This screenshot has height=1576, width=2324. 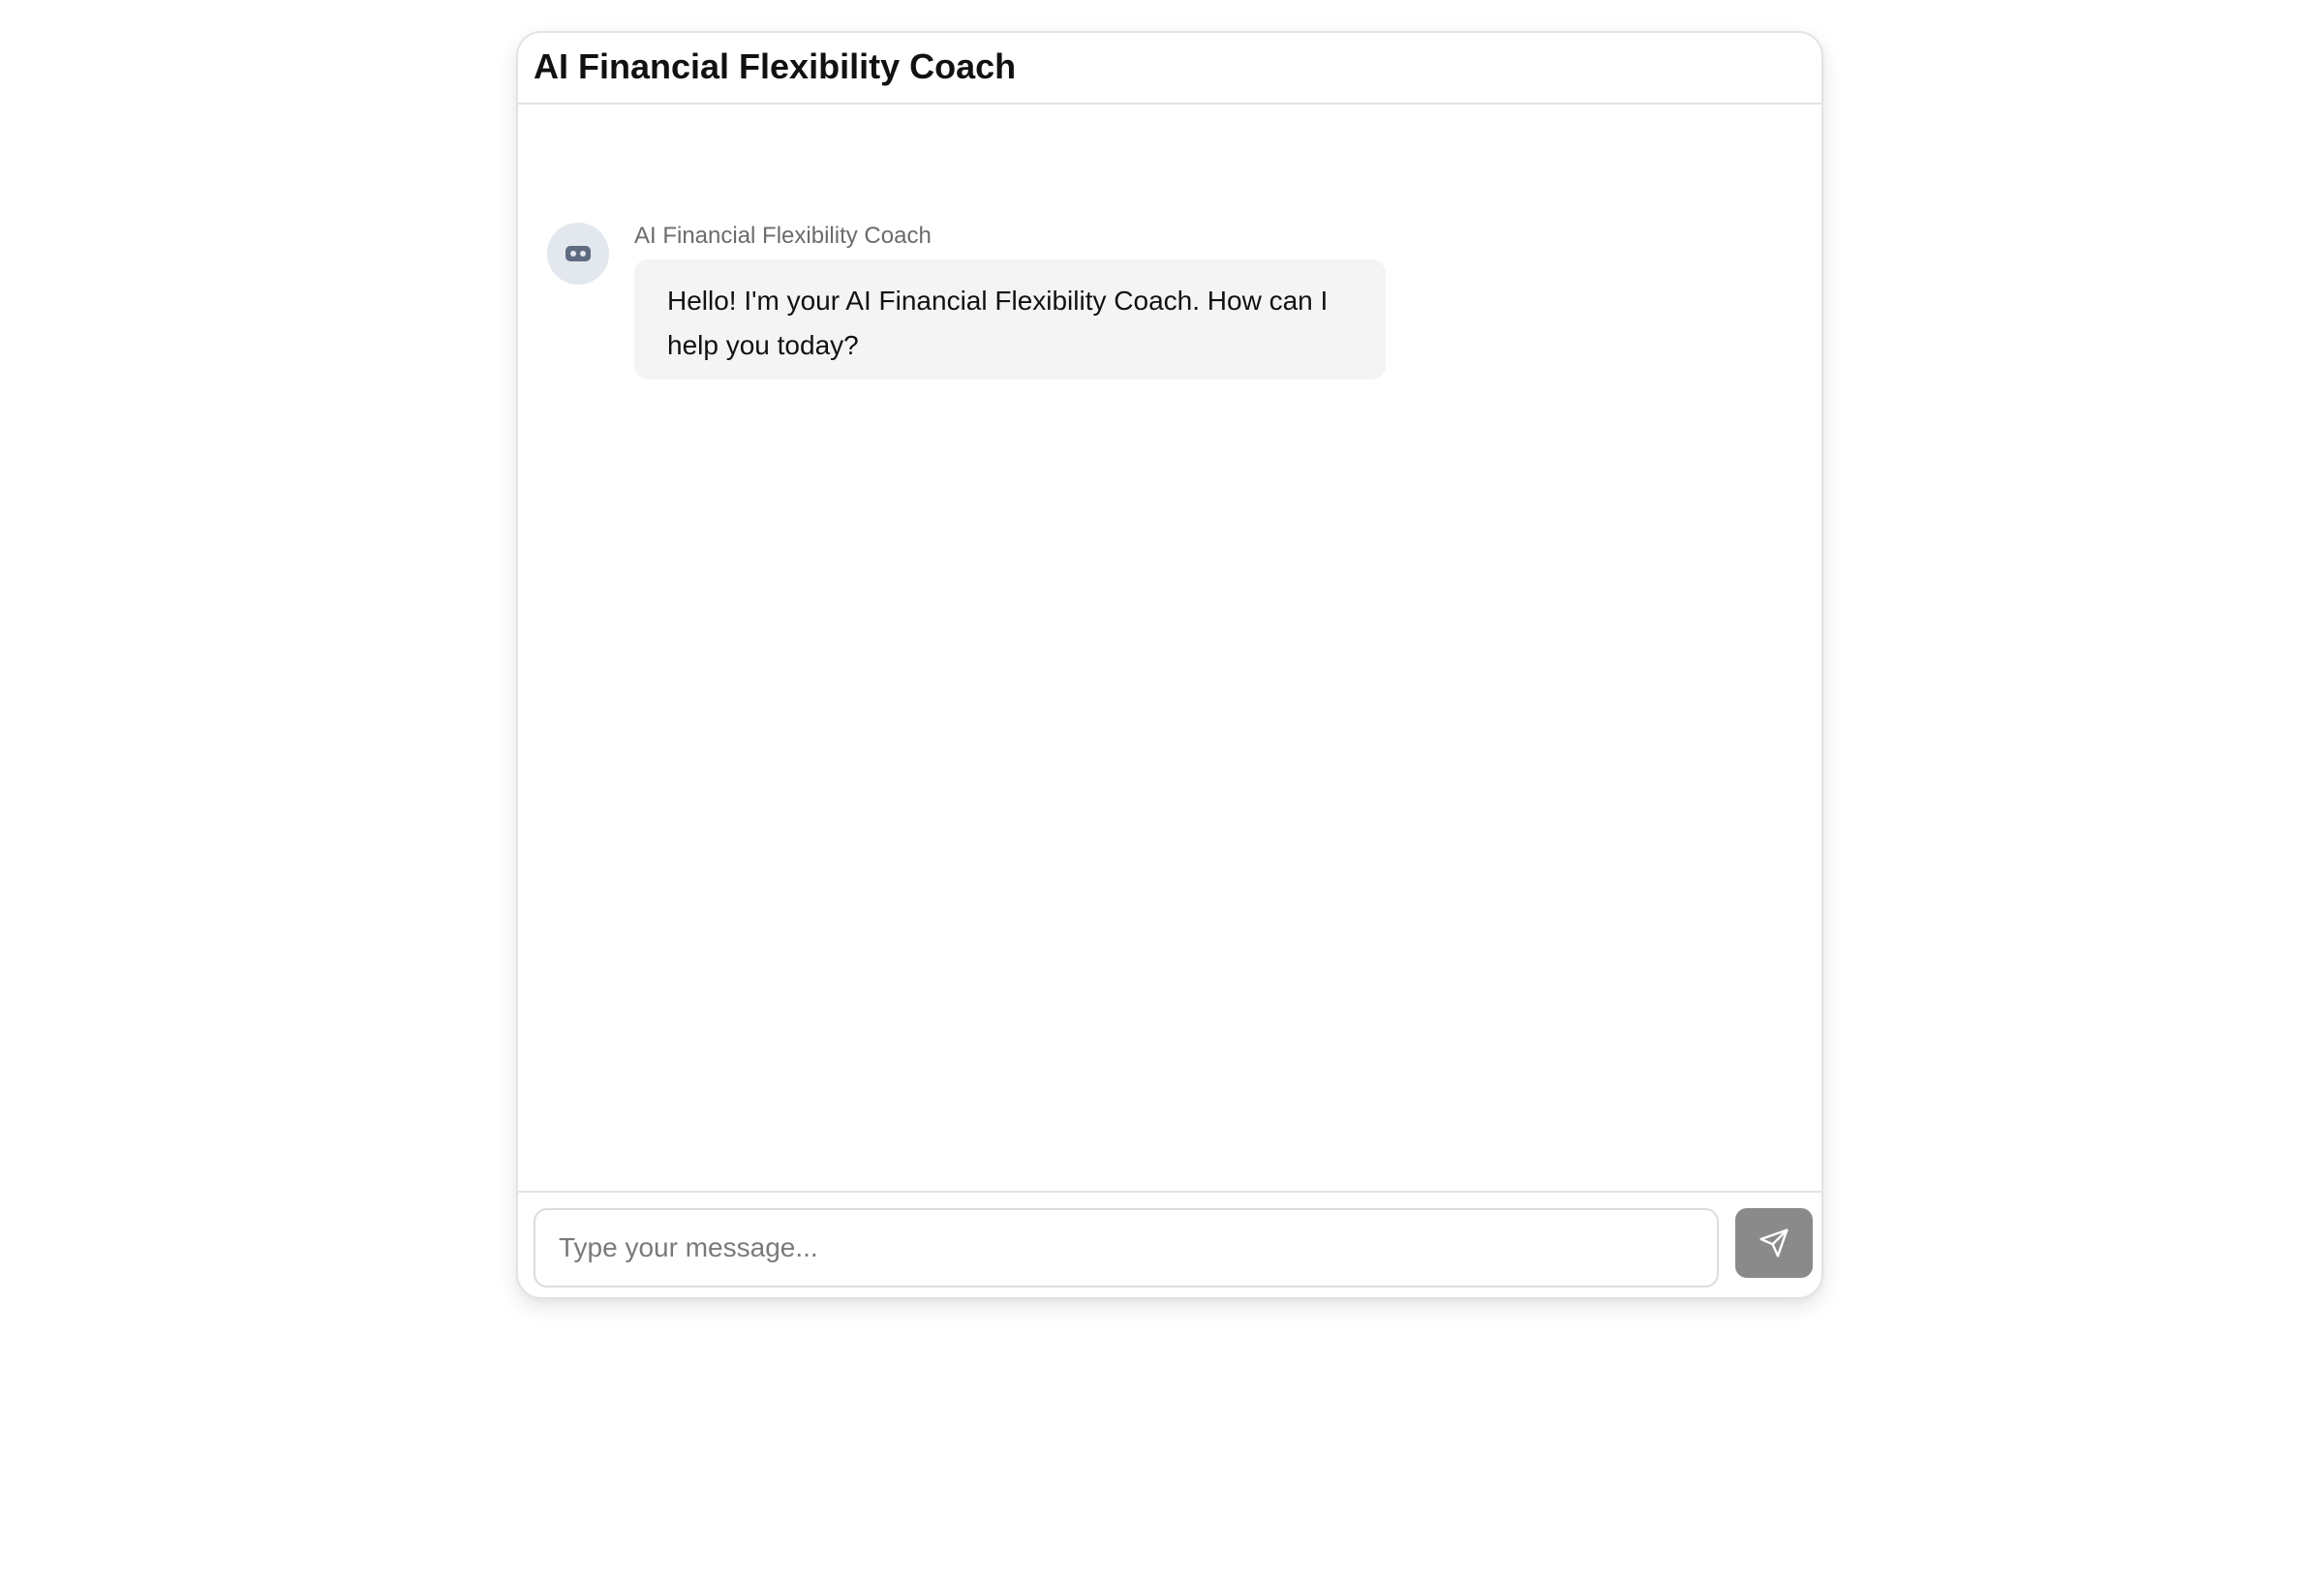 I want to click on bot-avatar, so click(x=578, y=254).